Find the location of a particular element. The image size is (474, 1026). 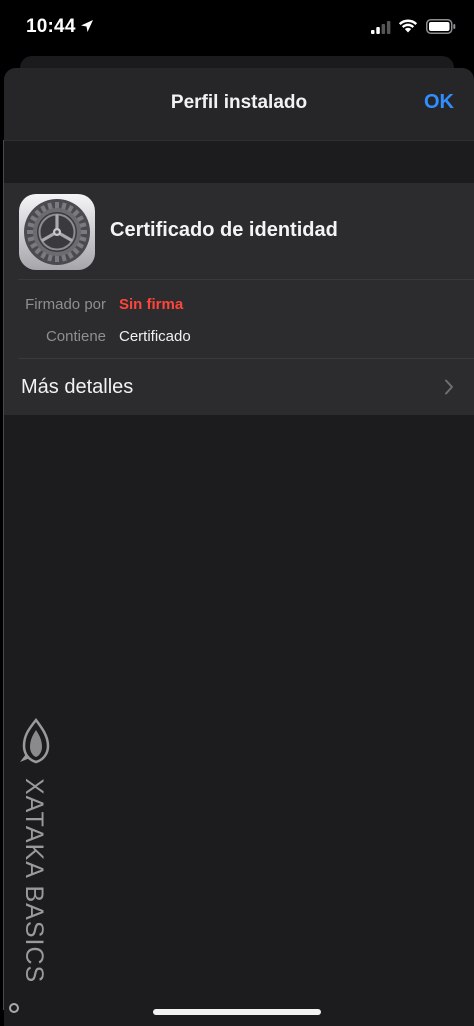

xataka-basics-watermark: XATAKA BASICS is located at coordinates (34, 852).